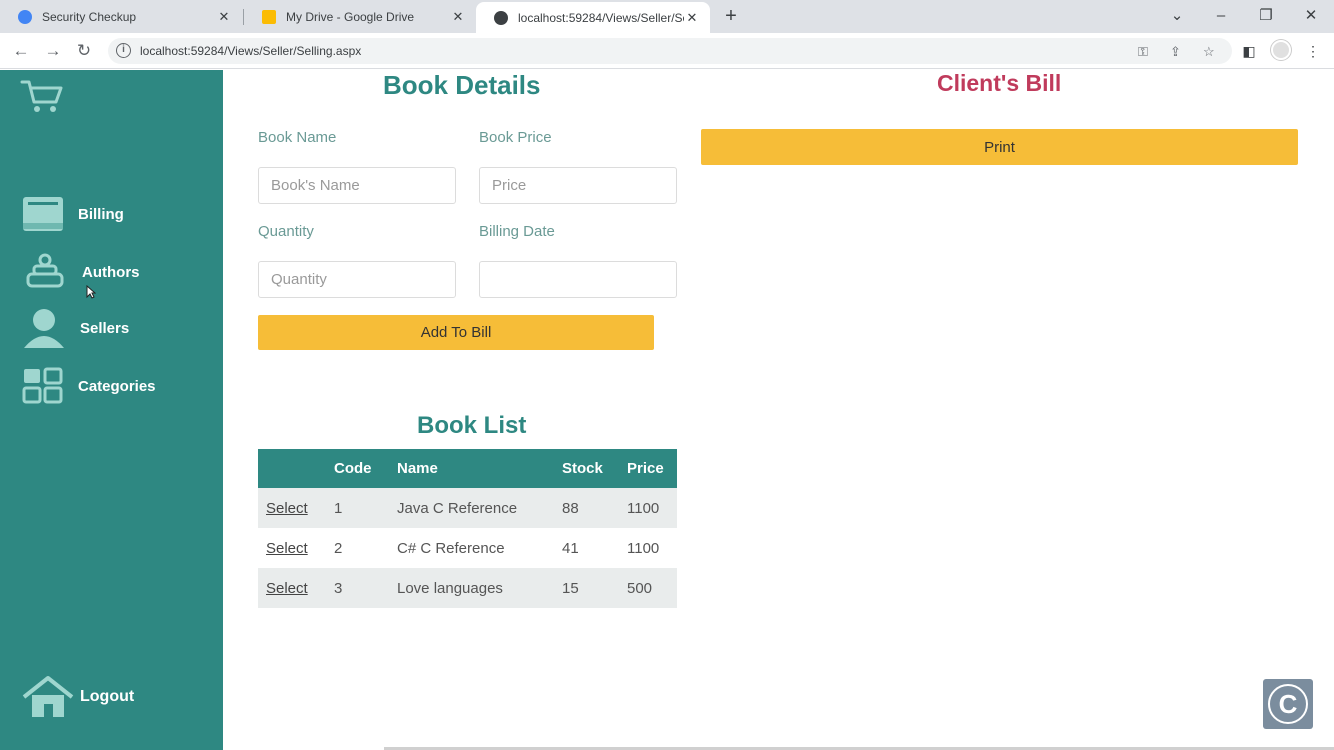 The width and height of the screenshot is (1334, 750). Describe the element at coordinates (107, 696) in the screenshot. I see `logout-label: Logout` at that location.